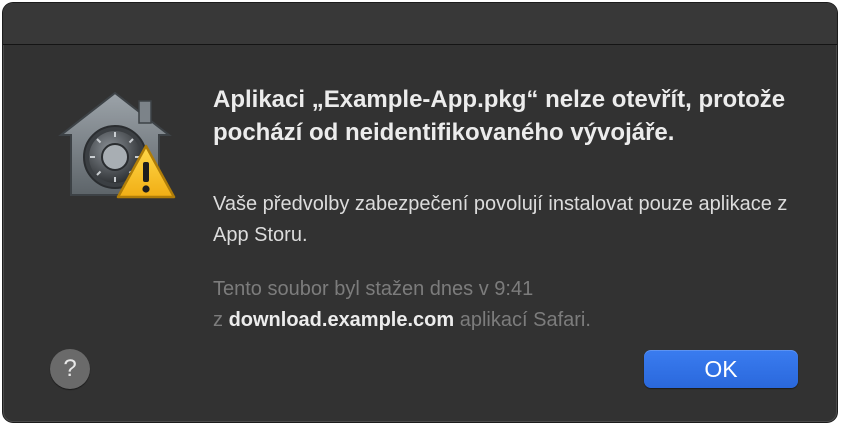 The image size is (842, 426). I want to click on download-domain: download.example.com, so click(341, 320).